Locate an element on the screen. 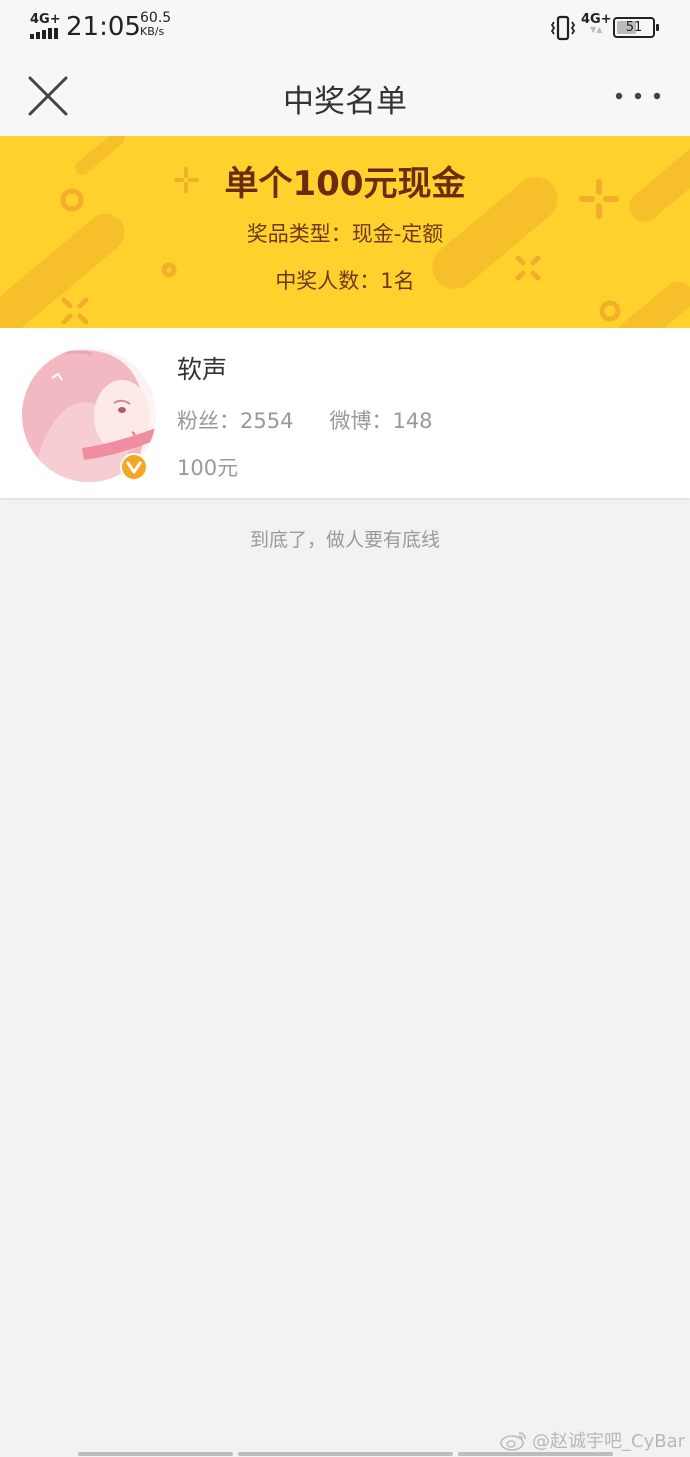  status-time: 21:05 is located at coordinates (103, 27).